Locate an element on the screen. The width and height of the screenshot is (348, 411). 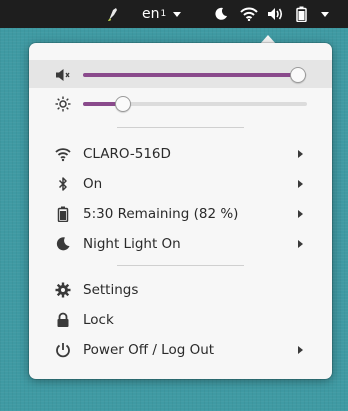
night-light-menu-item: Night Light On is located at coordinates (180, 244).